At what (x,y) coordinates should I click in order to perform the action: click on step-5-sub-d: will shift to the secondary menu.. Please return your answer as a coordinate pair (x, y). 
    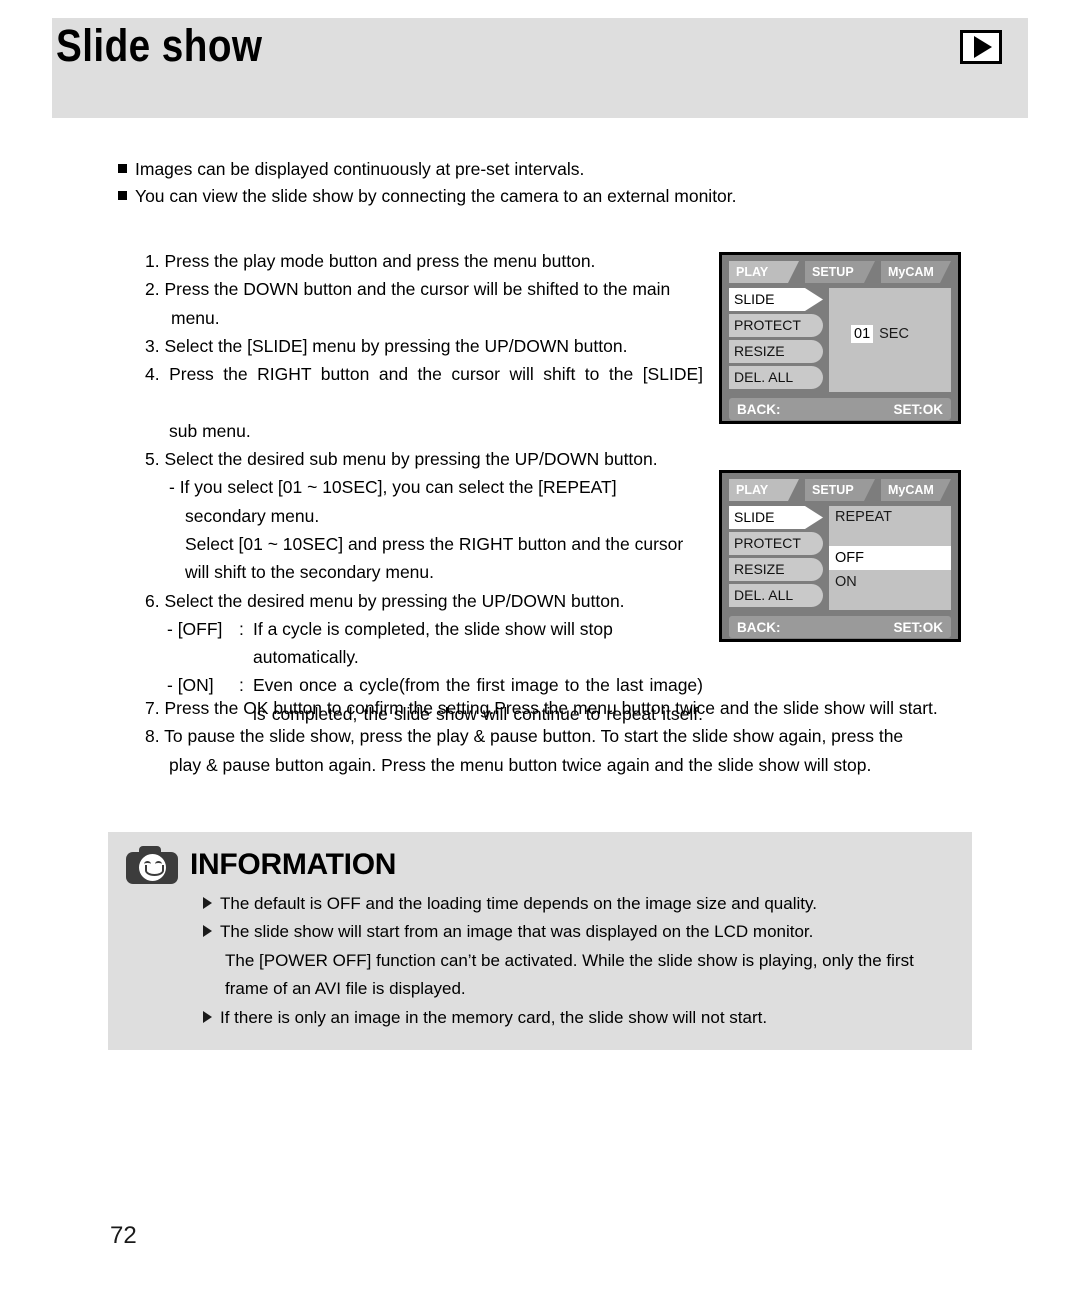
    Looking at the image, I should click on (310, 572).